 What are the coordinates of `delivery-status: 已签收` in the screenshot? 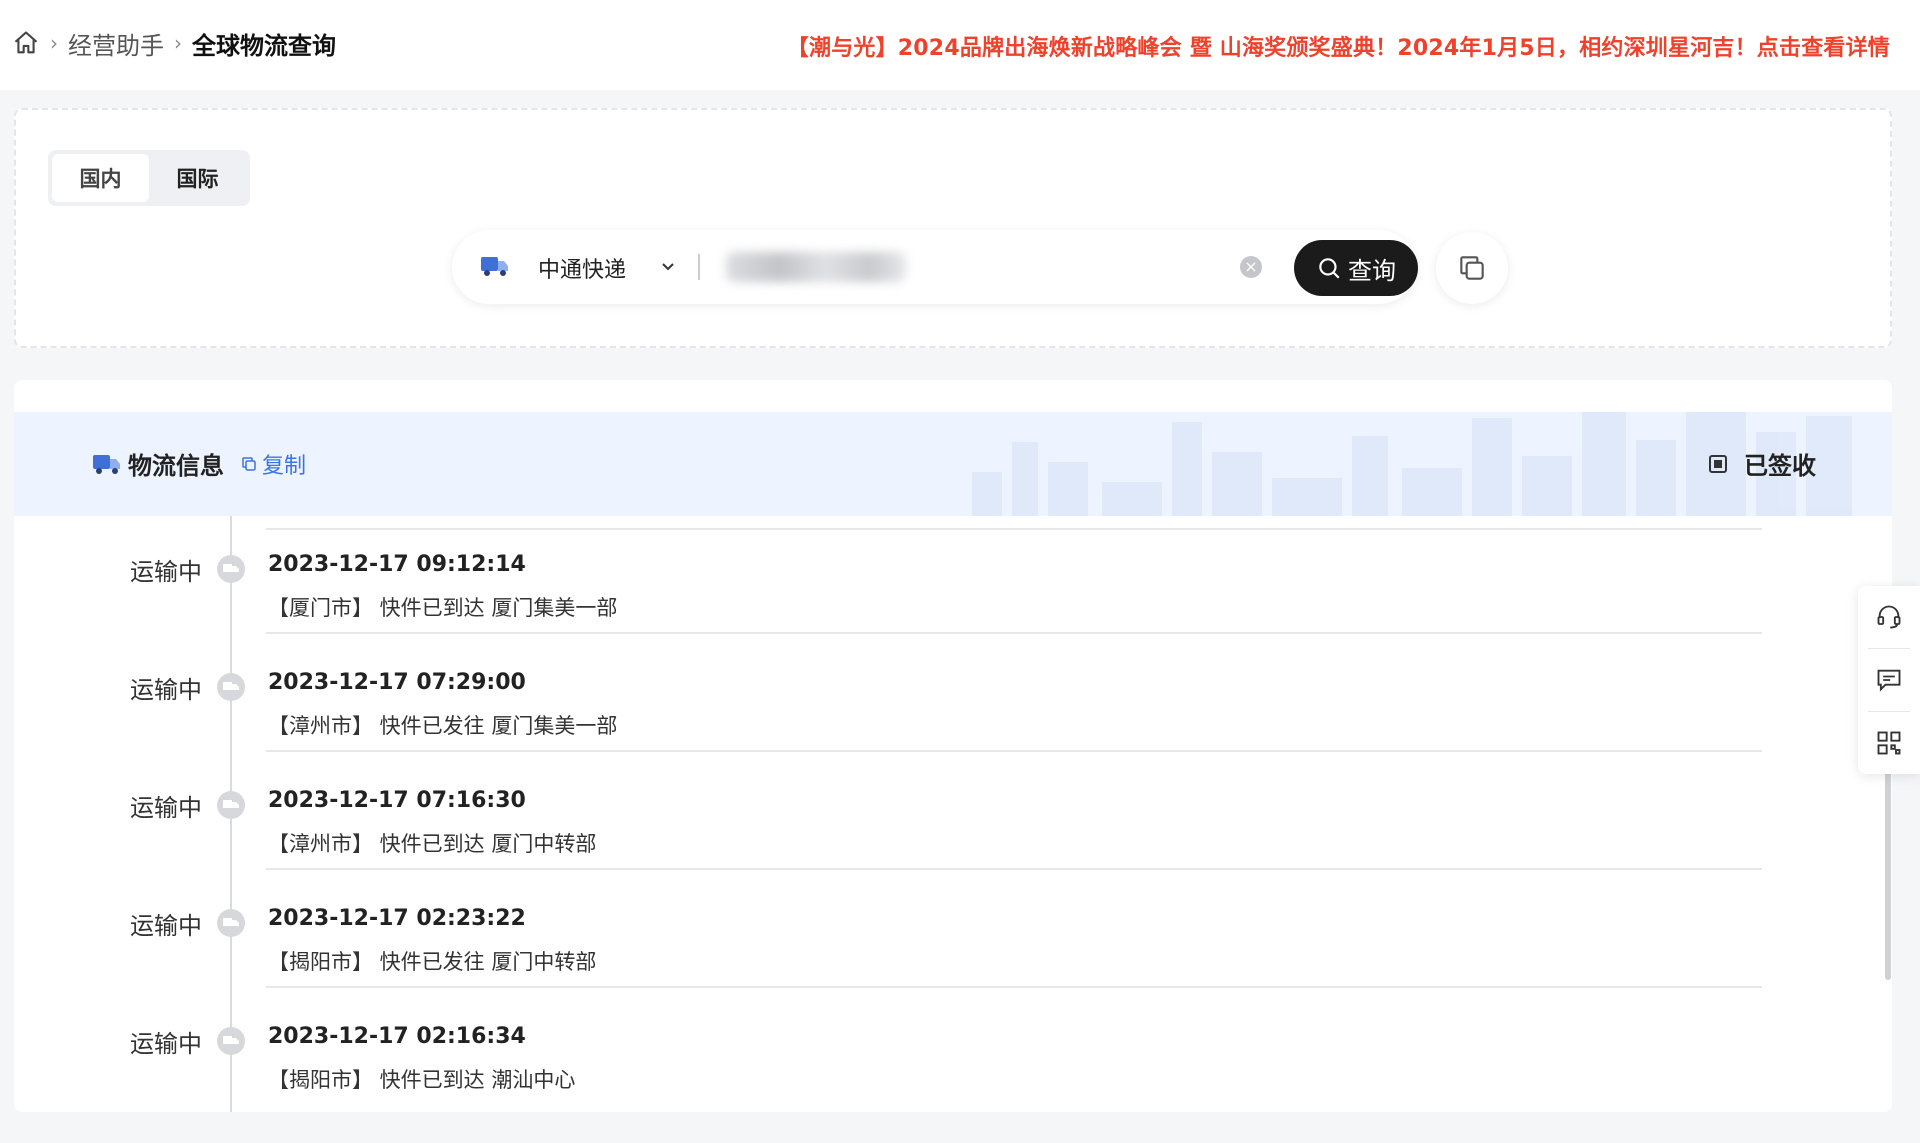 It's located at (1762, 463).